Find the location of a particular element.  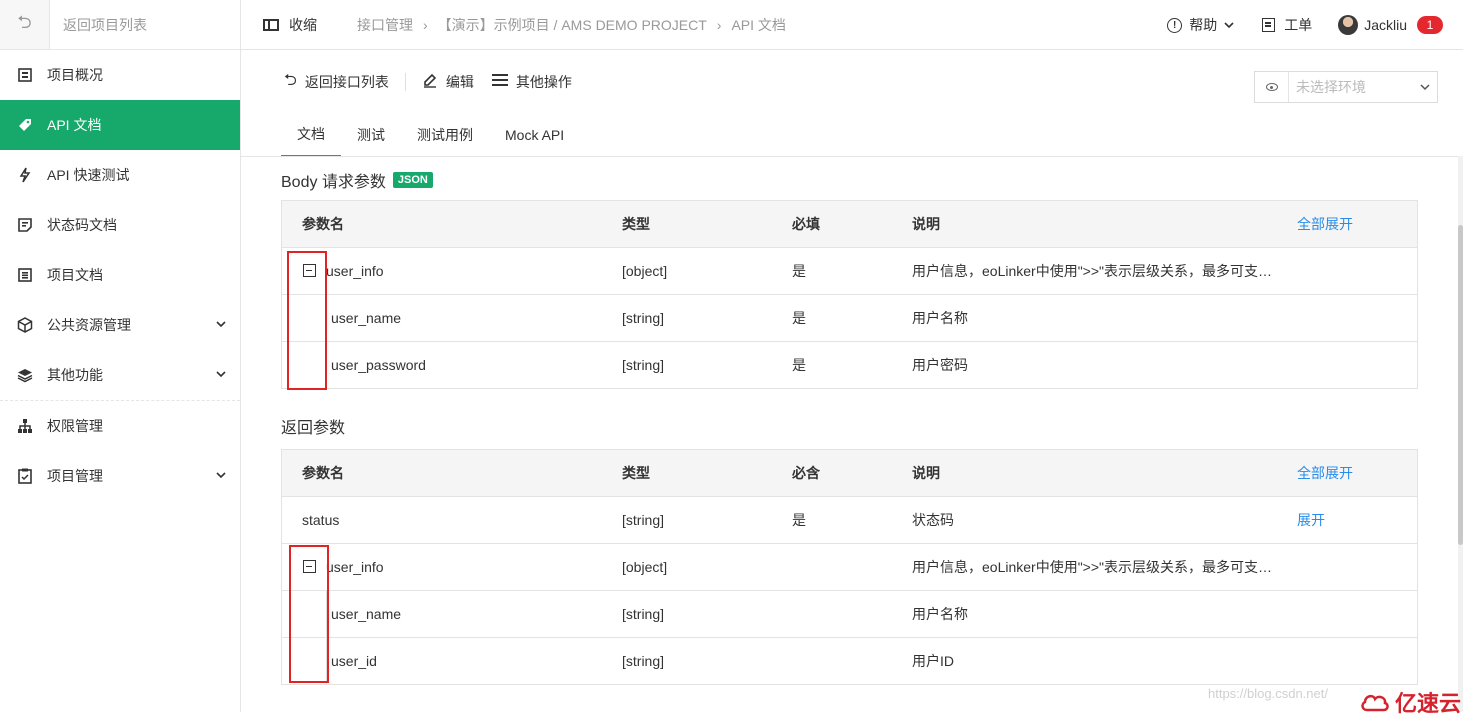

table-header: 参数名 类型 必填 说明 全部展开 is located at coordinates (849, 224).